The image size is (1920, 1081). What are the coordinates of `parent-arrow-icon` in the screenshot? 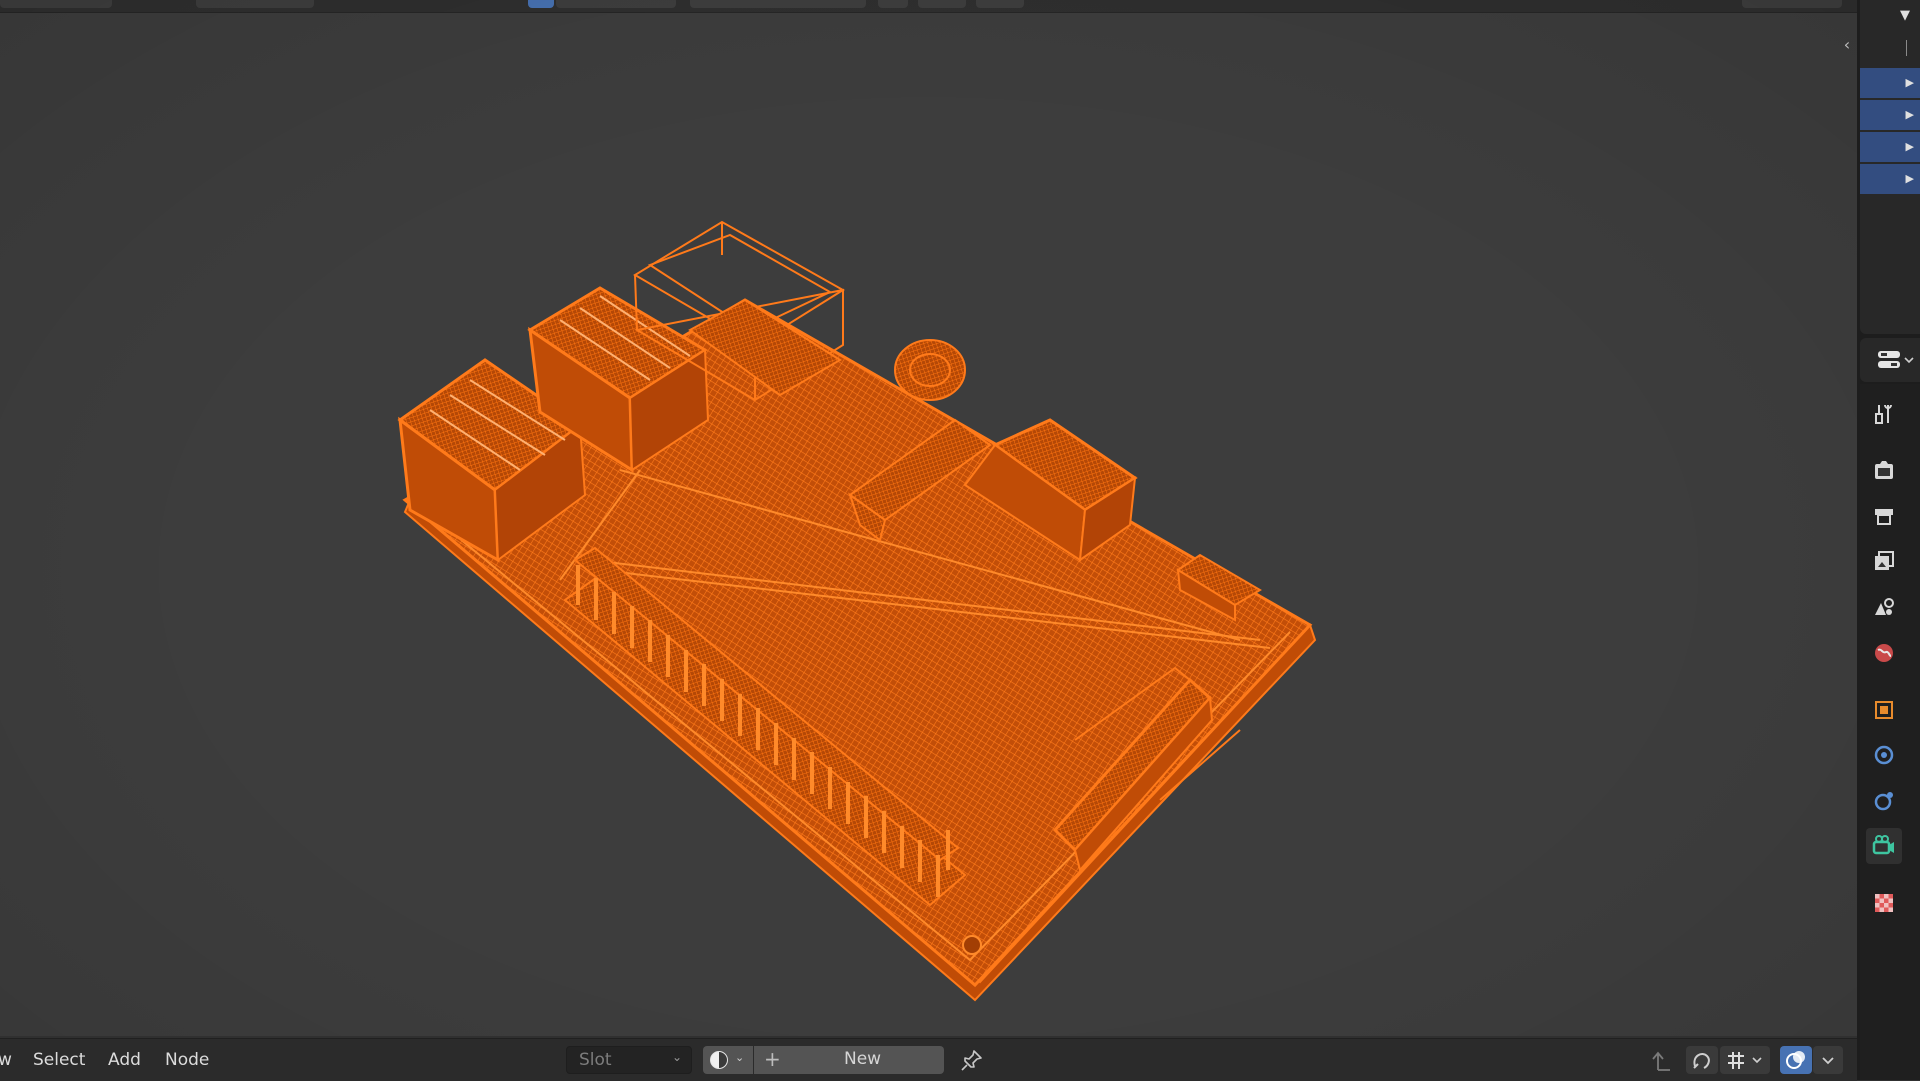 It's located at (1663, 1060).